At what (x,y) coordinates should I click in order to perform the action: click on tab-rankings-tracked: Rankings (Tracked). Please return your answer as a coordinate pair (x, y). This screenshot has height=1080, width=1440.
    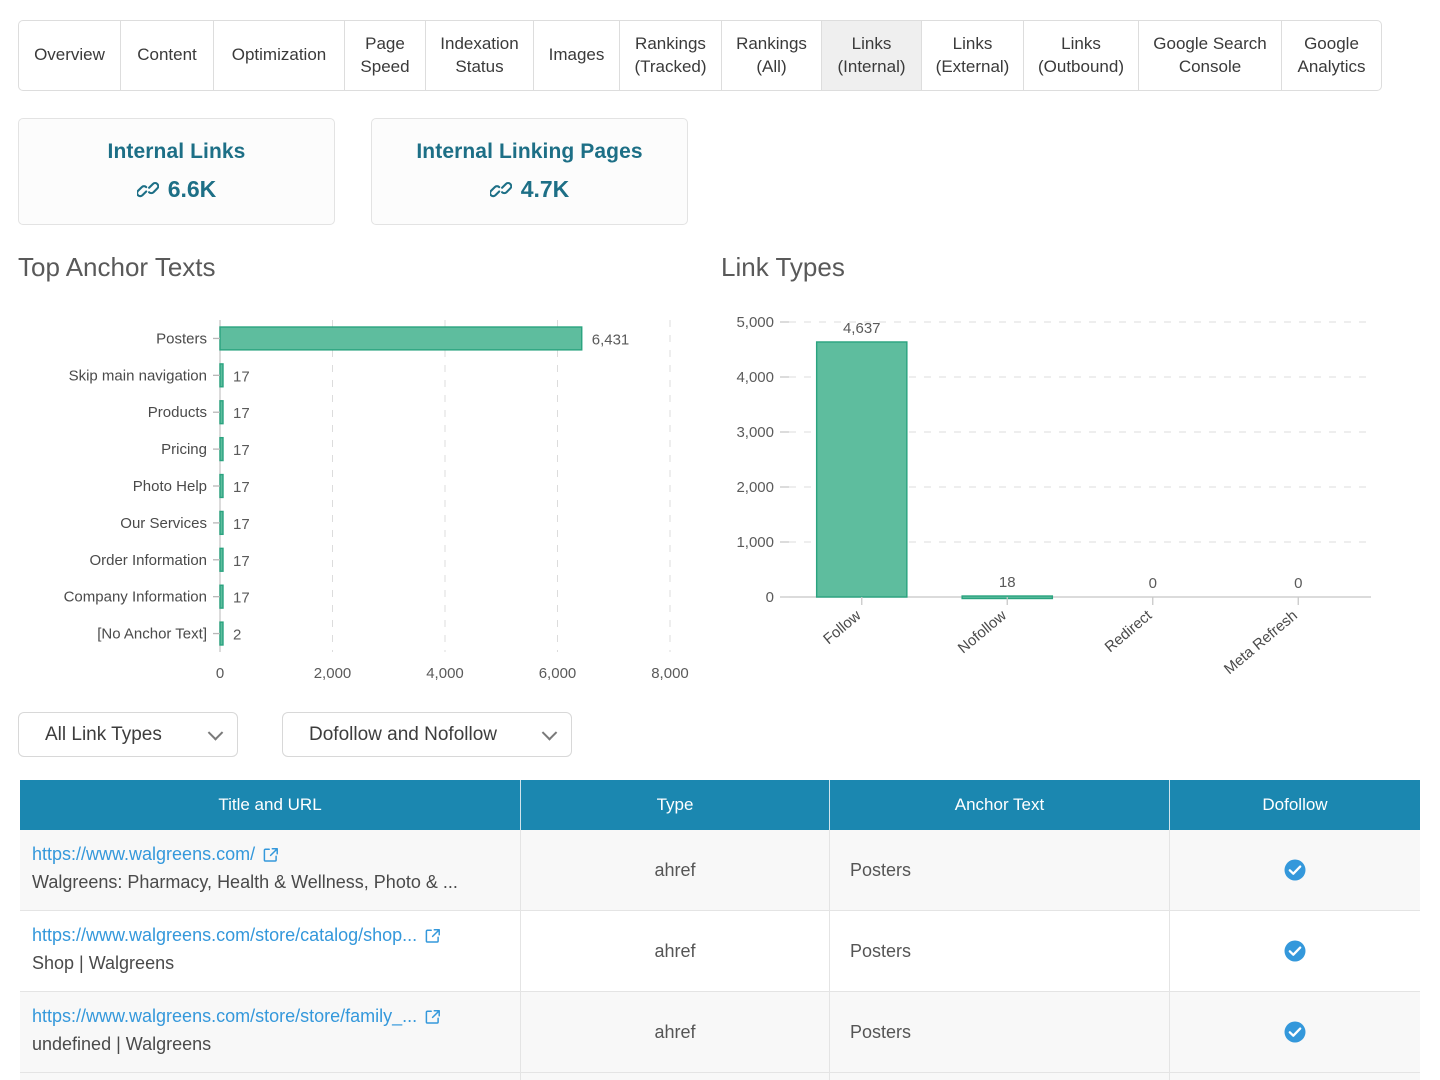
    Looking at the image, I should click on (670, 55).